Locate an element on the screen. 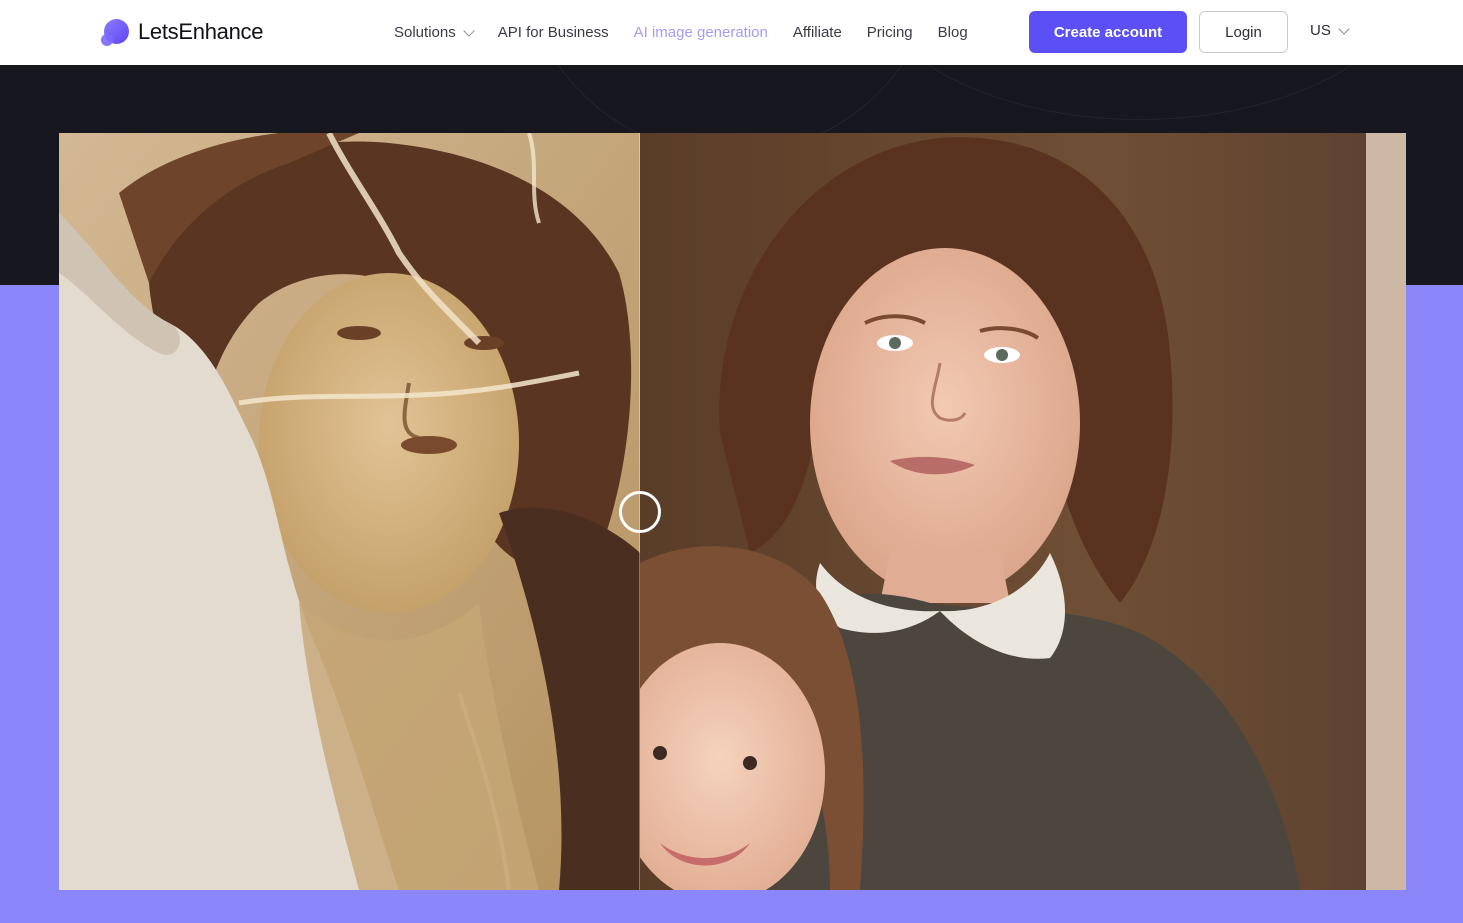 This screenshot has height=923, width=1463. nav-item-label: Blog is located at coordinates (952, 32).